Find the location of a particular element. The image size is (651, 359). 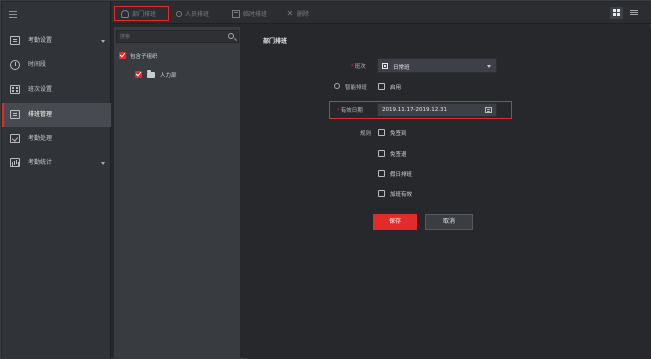

rule-label-overtime-valid: 加班有效 is located at coordinates (401, 195).